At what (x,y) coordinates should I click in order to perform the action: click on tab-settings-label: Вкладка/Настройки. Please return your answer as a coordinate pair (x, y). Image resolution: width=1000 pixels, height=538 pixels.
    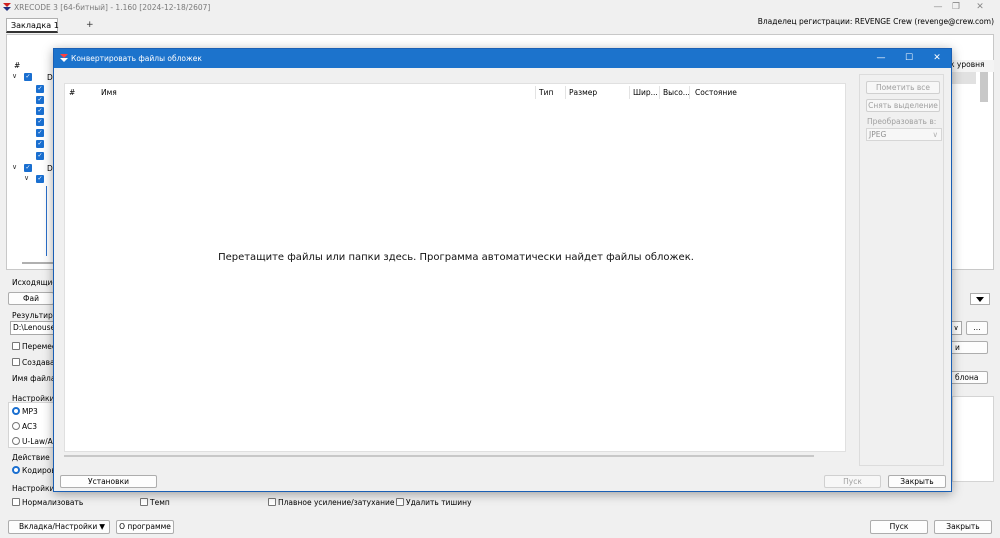
    Looking at the image, I should click on (58, 526).